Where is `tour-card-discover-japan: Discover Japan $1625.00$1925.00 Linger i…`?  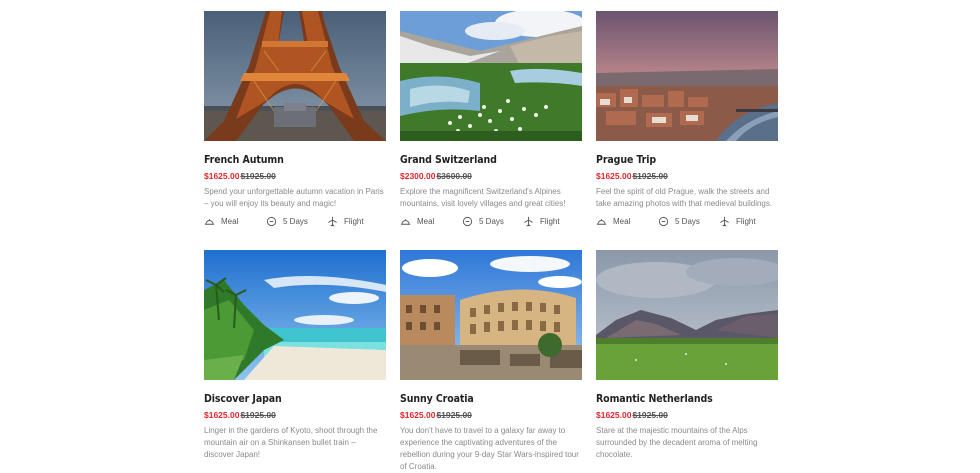 tour-card-discover-japan: Discover Japan $1625.00$1925.00 Linger i… is located at coordinates (295, 355).